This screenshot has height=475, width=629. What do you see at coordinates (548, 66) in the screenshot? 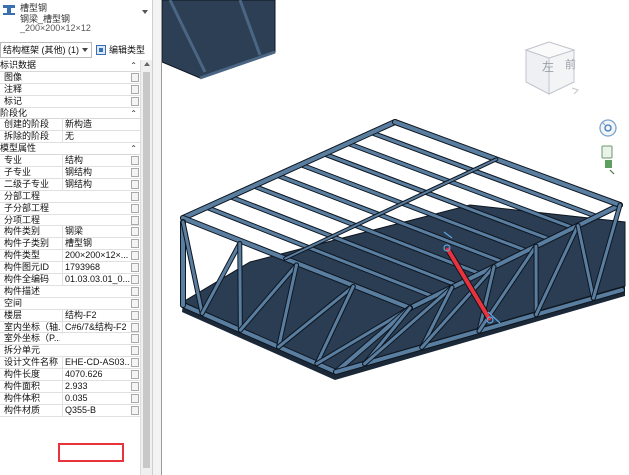
I see `viewcube-left-face: 左` at bounding box center [548, 66].